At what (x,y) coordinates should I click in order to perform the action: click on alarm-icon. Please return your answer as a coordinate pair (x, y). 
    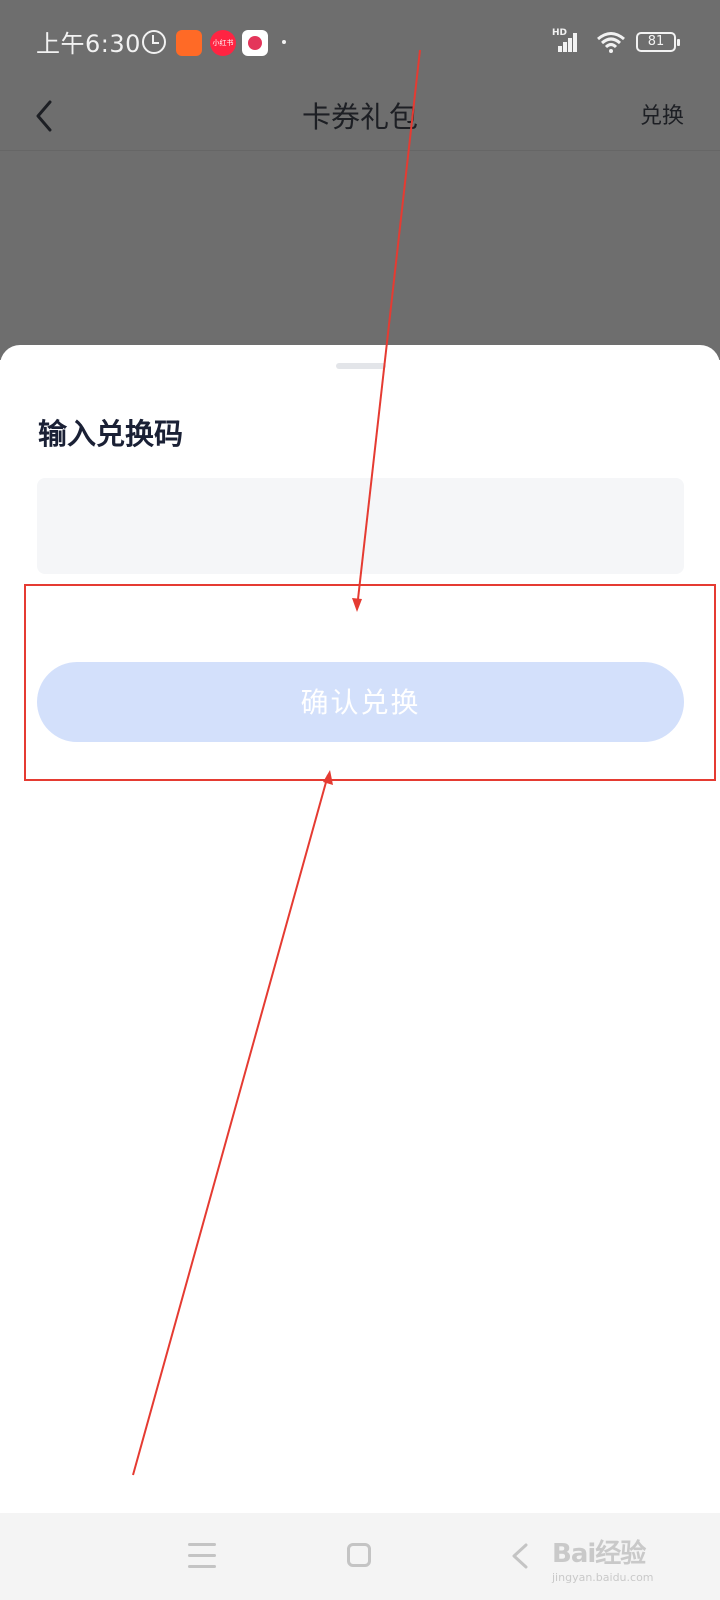
    Looking at the image, I should click on (154, 42).